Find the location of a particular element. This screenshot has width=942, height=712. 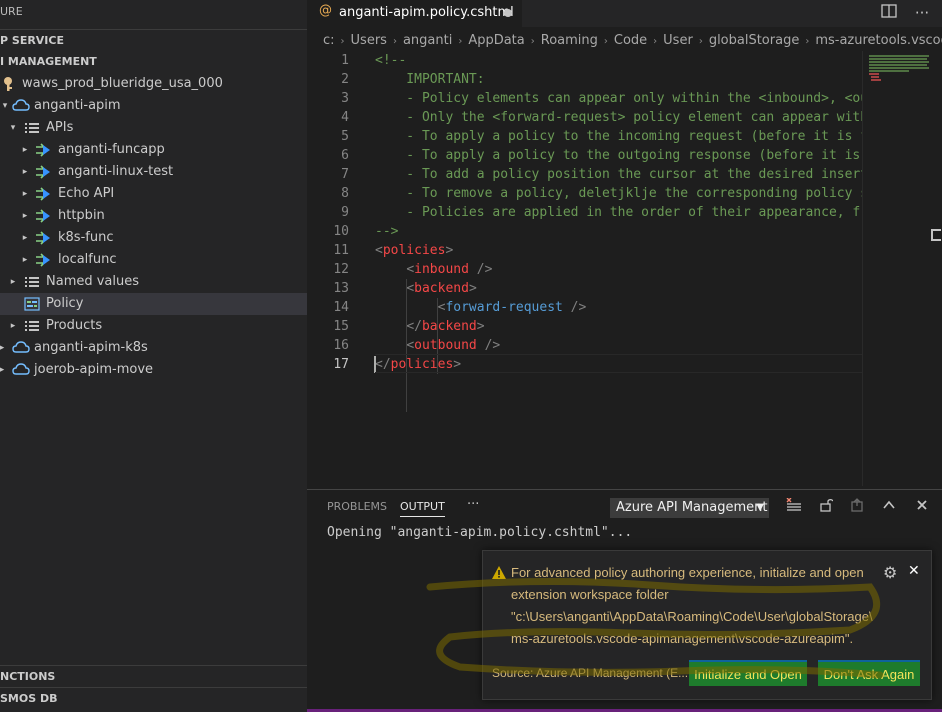

breadcrumb-item: AppData is located at coordinates (496, 40).